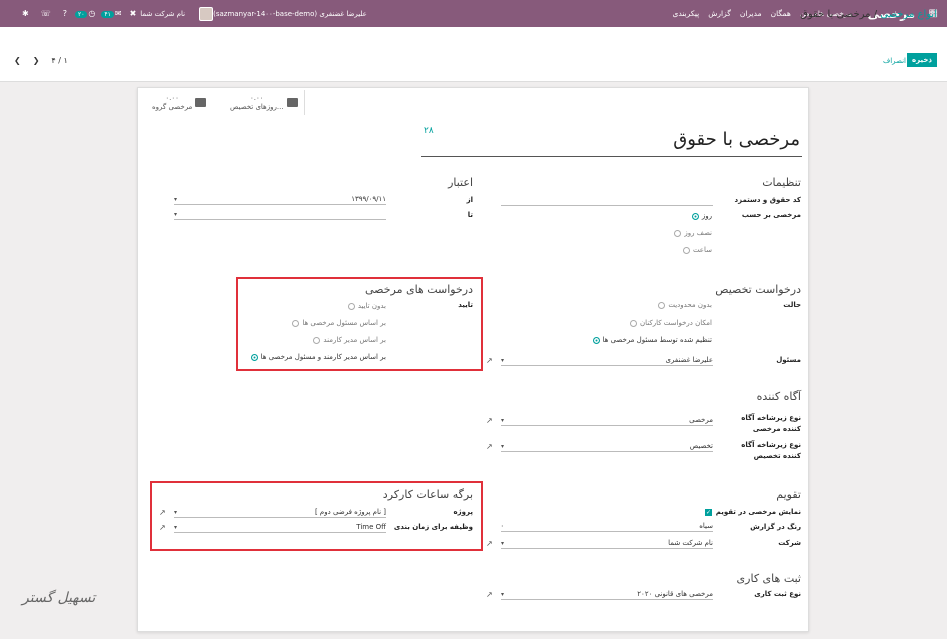 This screenshot has width=947, height=639. Describe the element at coordinates (280, 199) in the screenshot. I see `date-from-field: ۱۳۹۹/۰۹/۱۱ ▾` at that location.